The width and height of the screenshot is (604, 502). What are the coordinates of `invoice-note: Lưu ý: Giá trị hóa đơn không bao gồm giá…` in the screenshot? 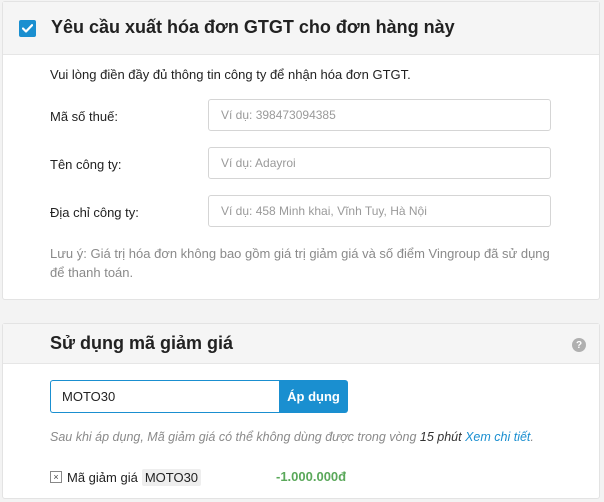 It's located at (300, 263).